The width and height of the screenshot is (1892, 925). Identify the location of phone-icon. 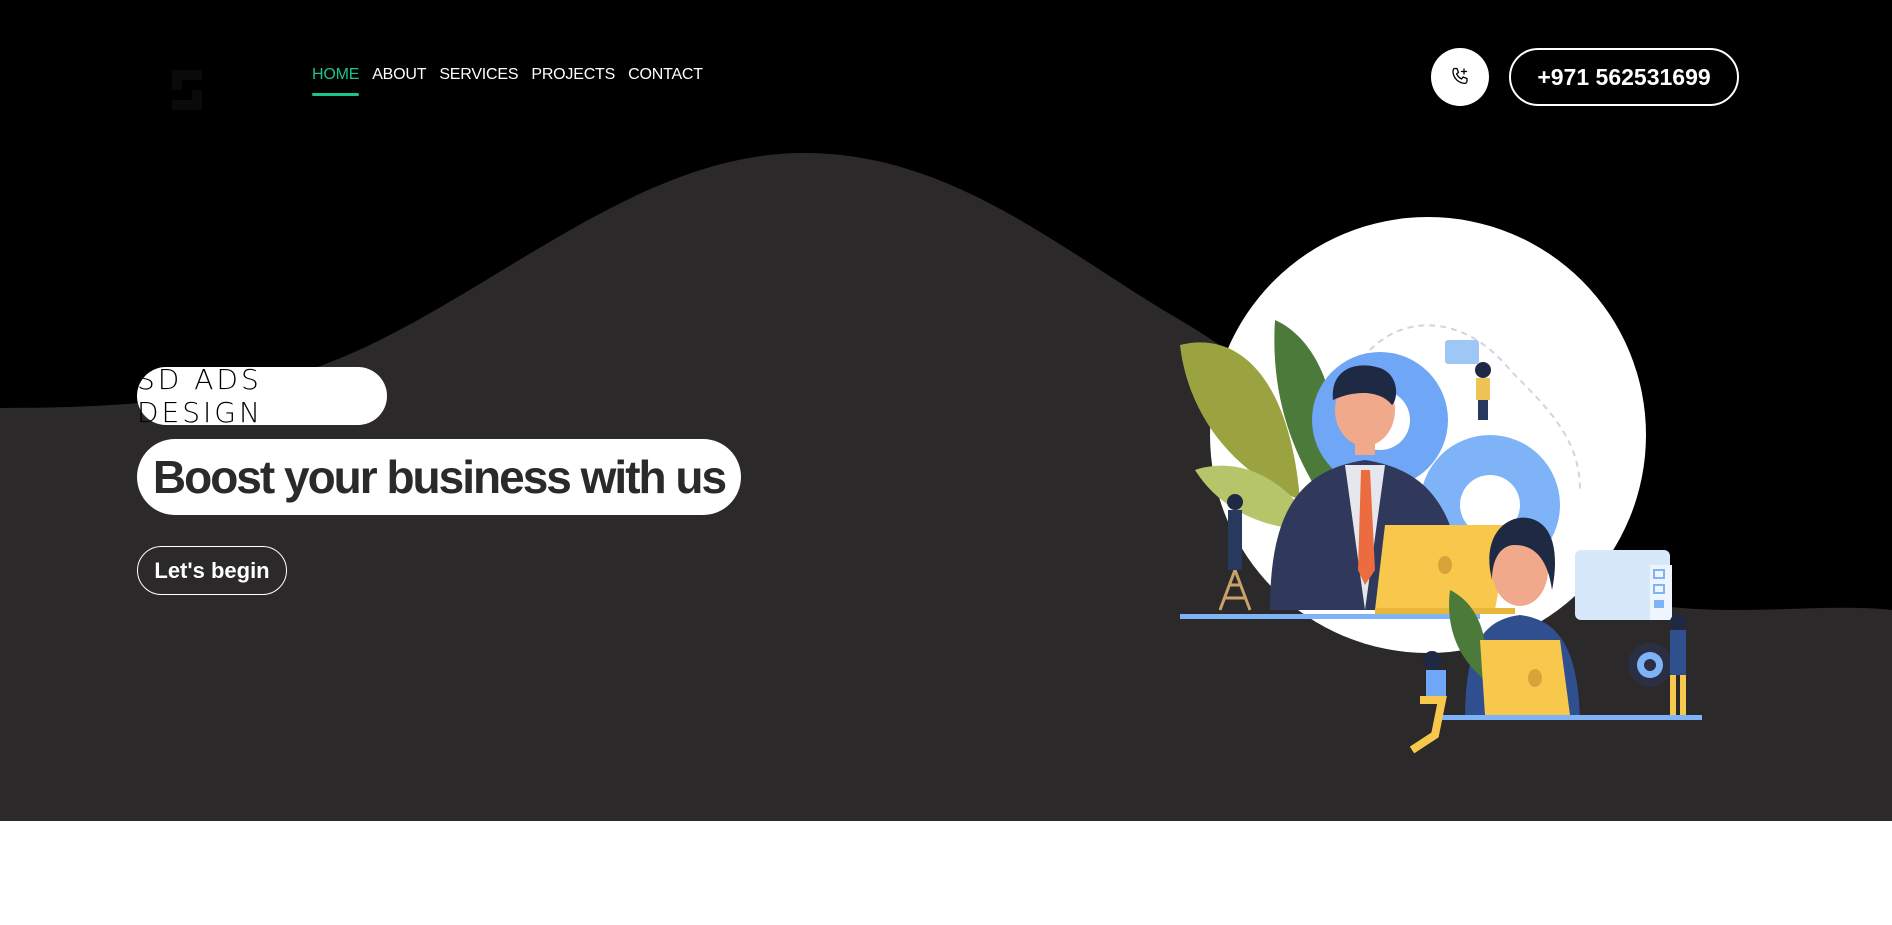
(1460, 76).